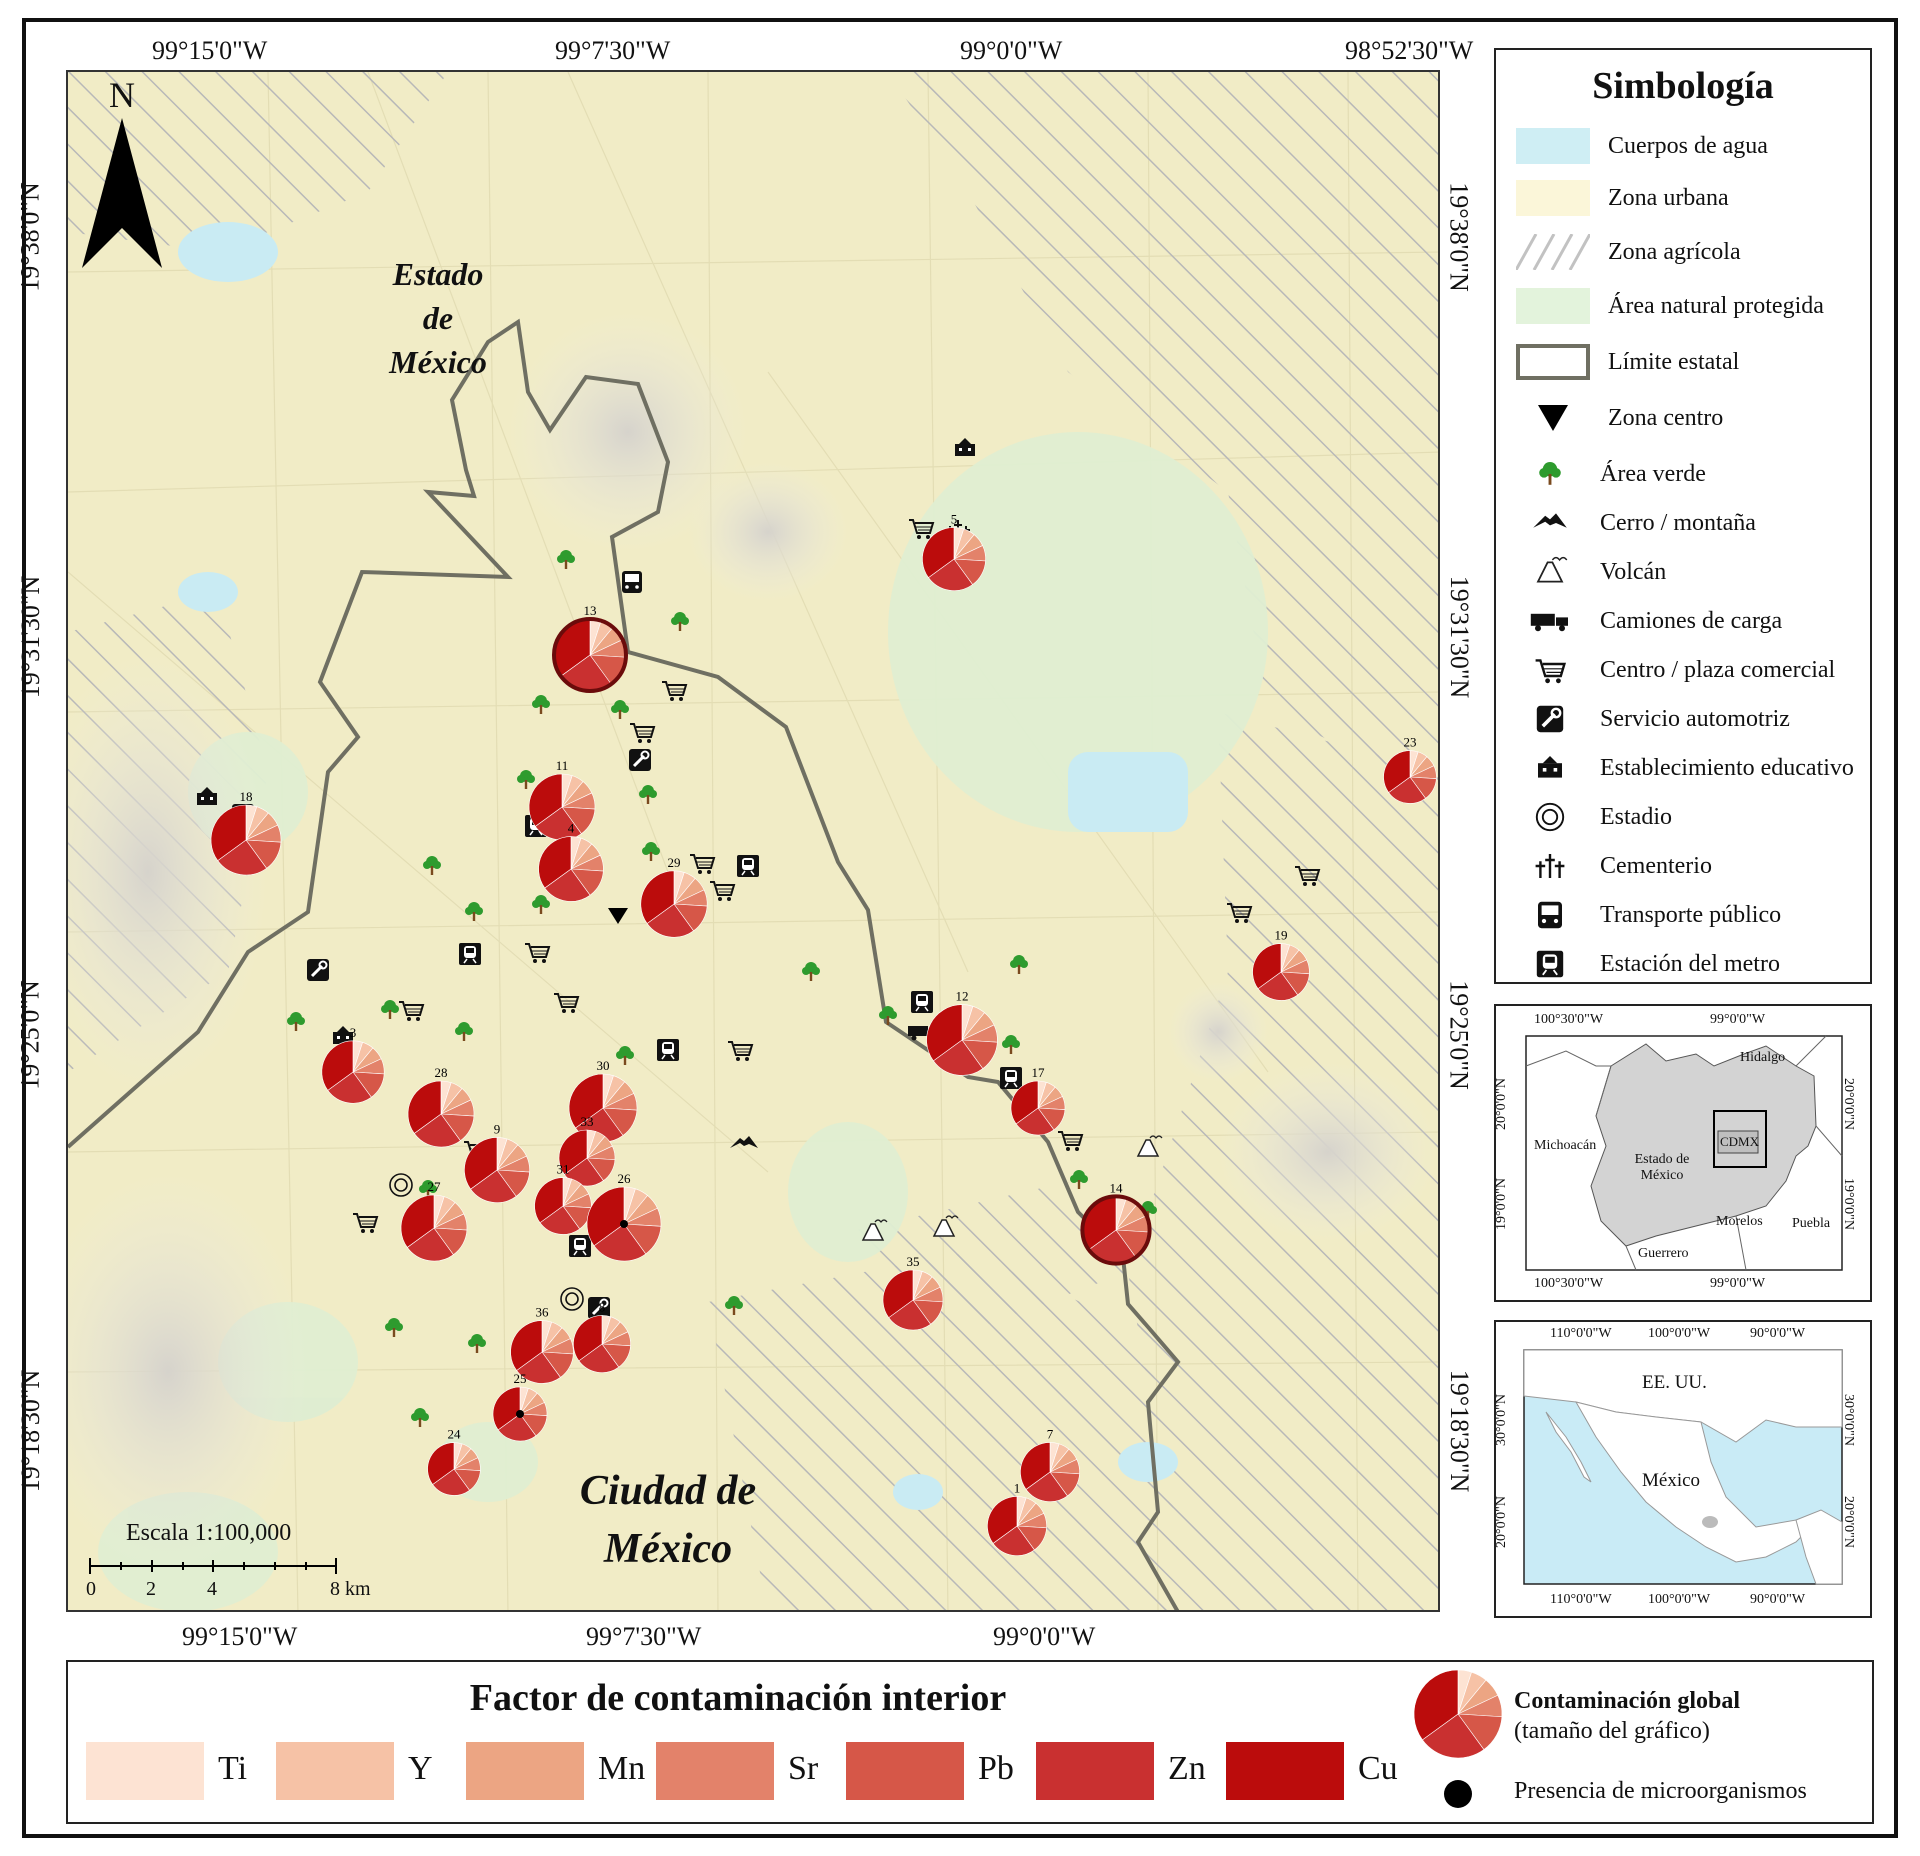 This screenshot has width=1920, height=1856. I want to click on legend-item-water: Cuerpos de agua, so click(1642, 146).